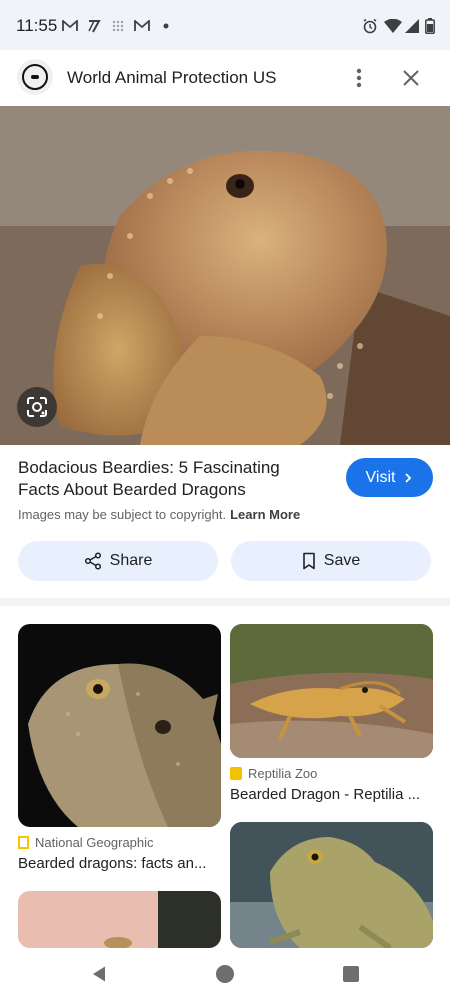 Image resolution: width=450 pixels, height=1000 pixels. Describe the element at coordinates (342, 560) in the screenshot. I see `save-label: Save` at that location.